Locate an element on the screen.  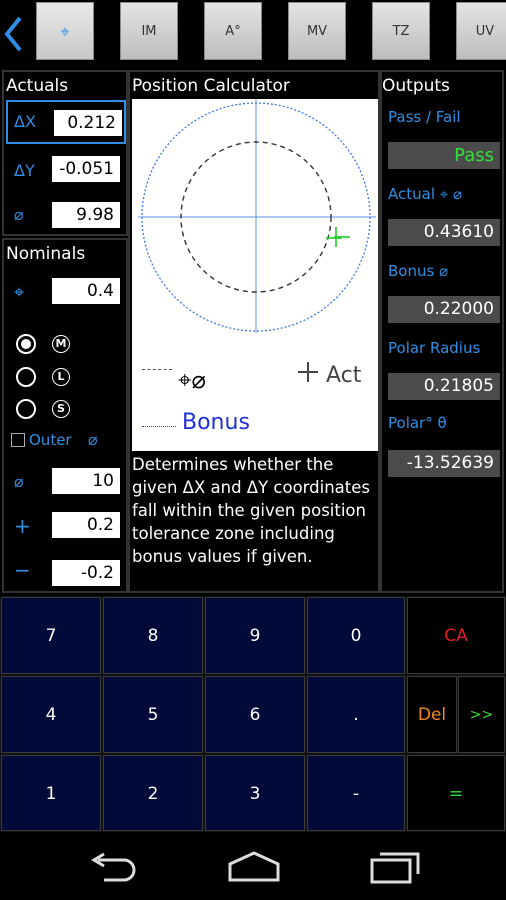
rfs-modifier-icon: S is located at coordinates (61, 409).